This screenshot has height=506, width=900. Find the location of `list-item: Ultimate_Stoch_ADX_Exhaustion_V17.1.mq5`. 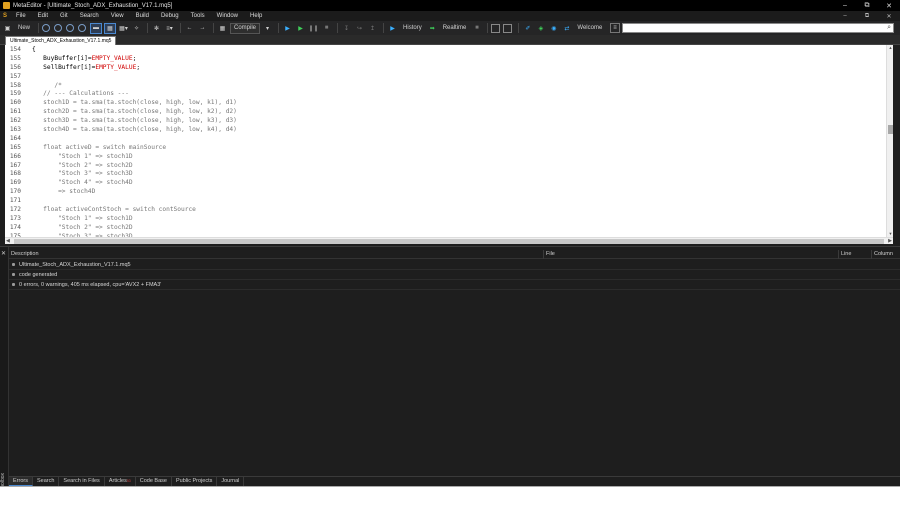

list-item: Ultimate_Stoch_ADX_Exhaustion_V17.1.mq5 is located at coordinates (454, 265).